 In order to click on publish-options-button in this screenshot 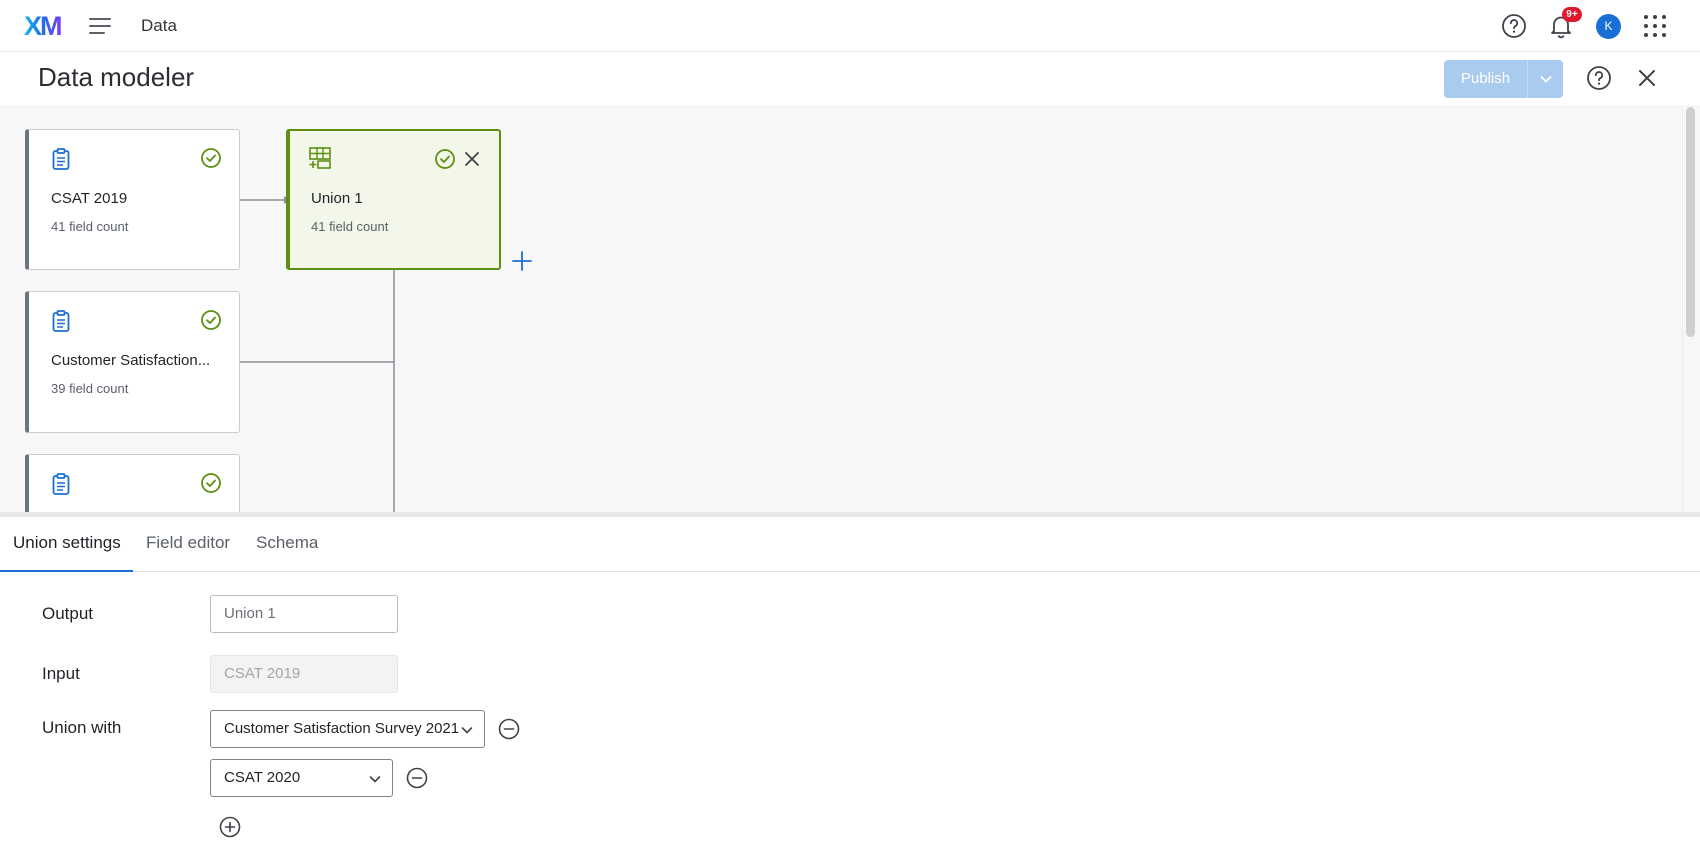, I will do `click(1545, 79)`.